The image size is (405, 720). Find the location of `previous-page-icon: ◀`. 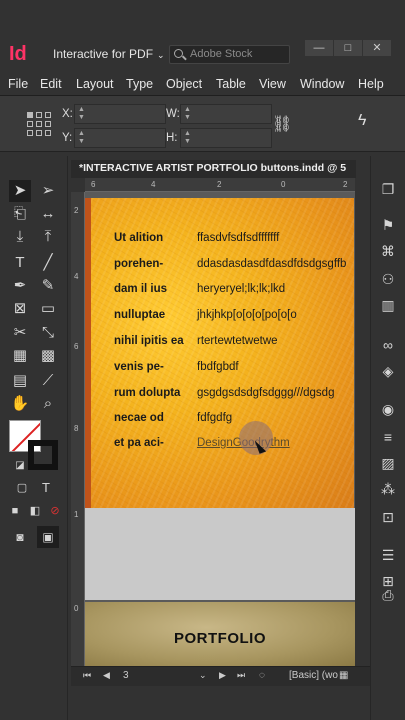

previous-page-icon: ◀ is located at coordinates (106, 675).